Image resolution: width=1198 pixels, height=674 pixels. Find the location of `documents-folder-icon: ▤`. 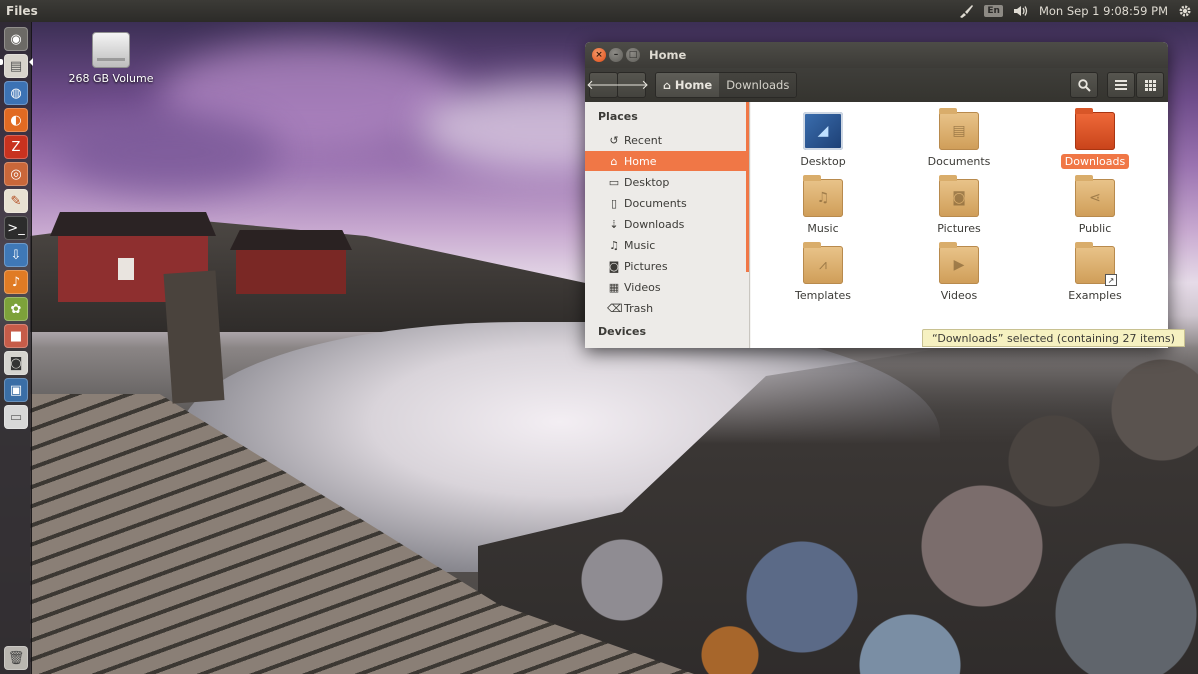

documents-folder-icon: ▤ is located at coordinates (959, 129).